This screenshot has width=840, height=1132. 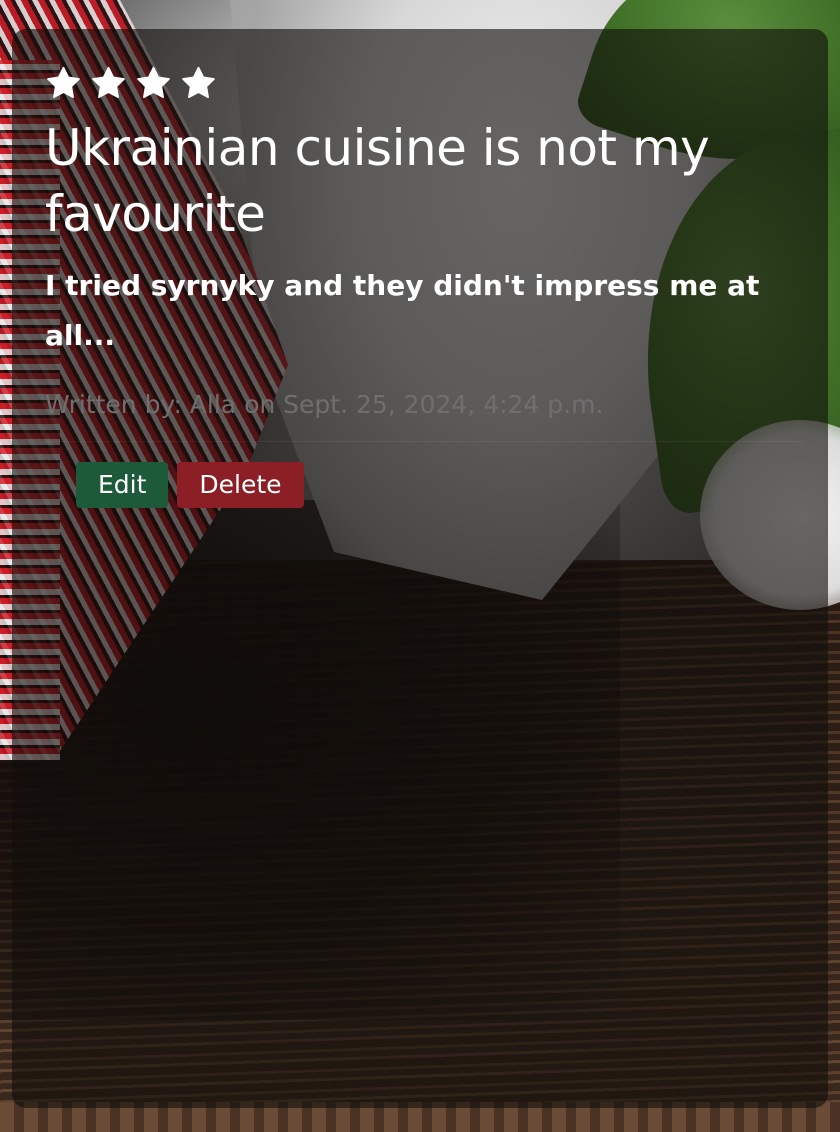 What do you see at coordinates (240, 485) in the screenshot?
I see `delete-button: Delete` at bounding box center [240, 485].